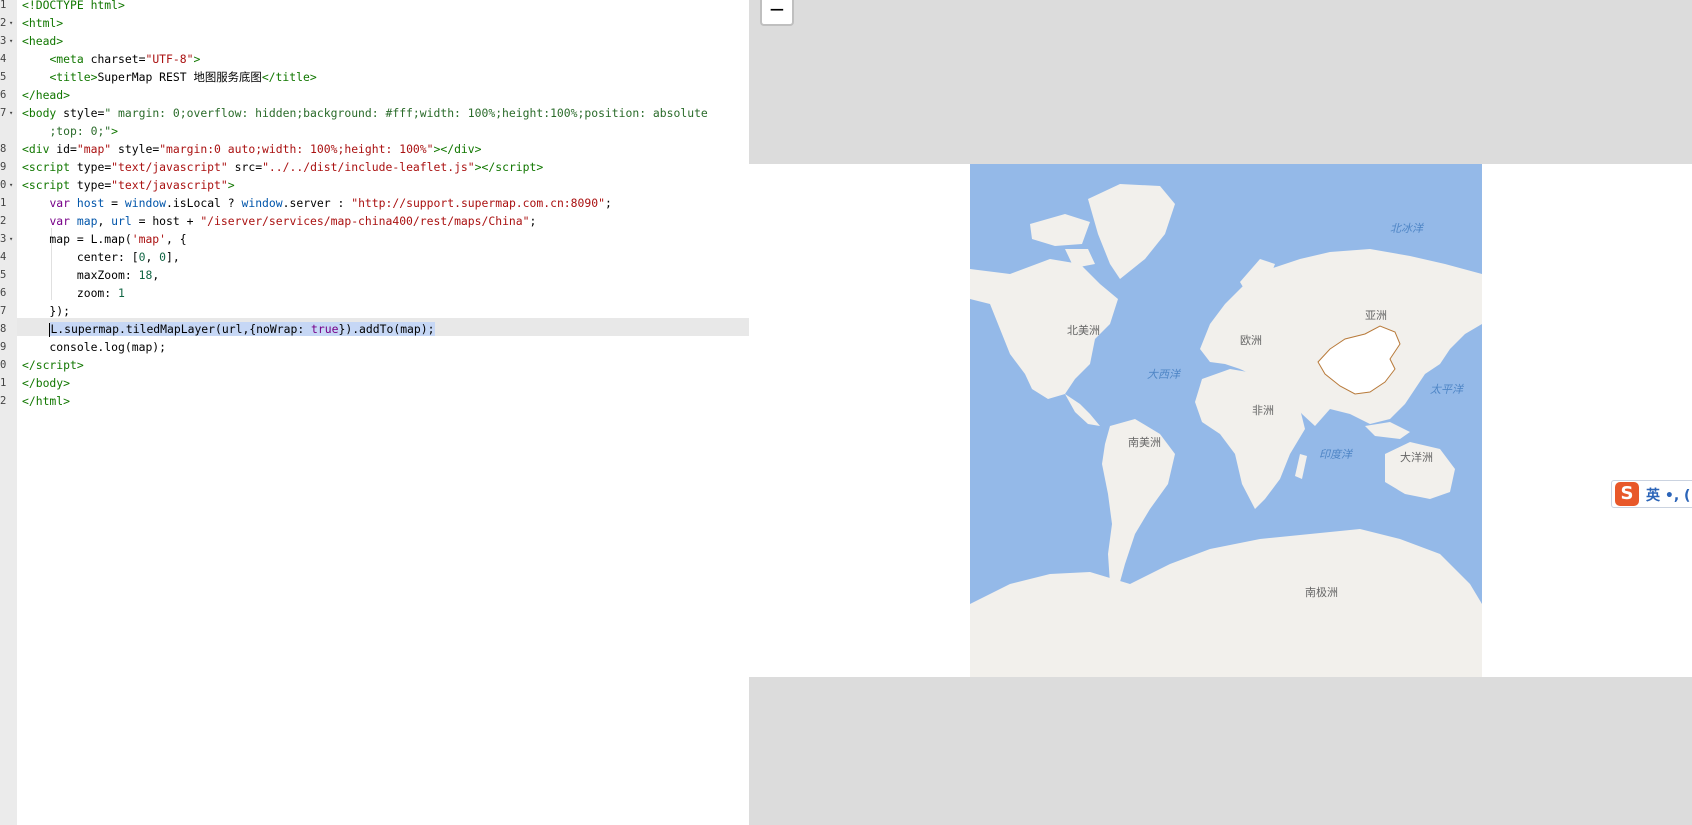 Image resolution: width=1692 pixels, height=825 pixels. I want to click on label-europe: 欧洲, so click(1251, 340).